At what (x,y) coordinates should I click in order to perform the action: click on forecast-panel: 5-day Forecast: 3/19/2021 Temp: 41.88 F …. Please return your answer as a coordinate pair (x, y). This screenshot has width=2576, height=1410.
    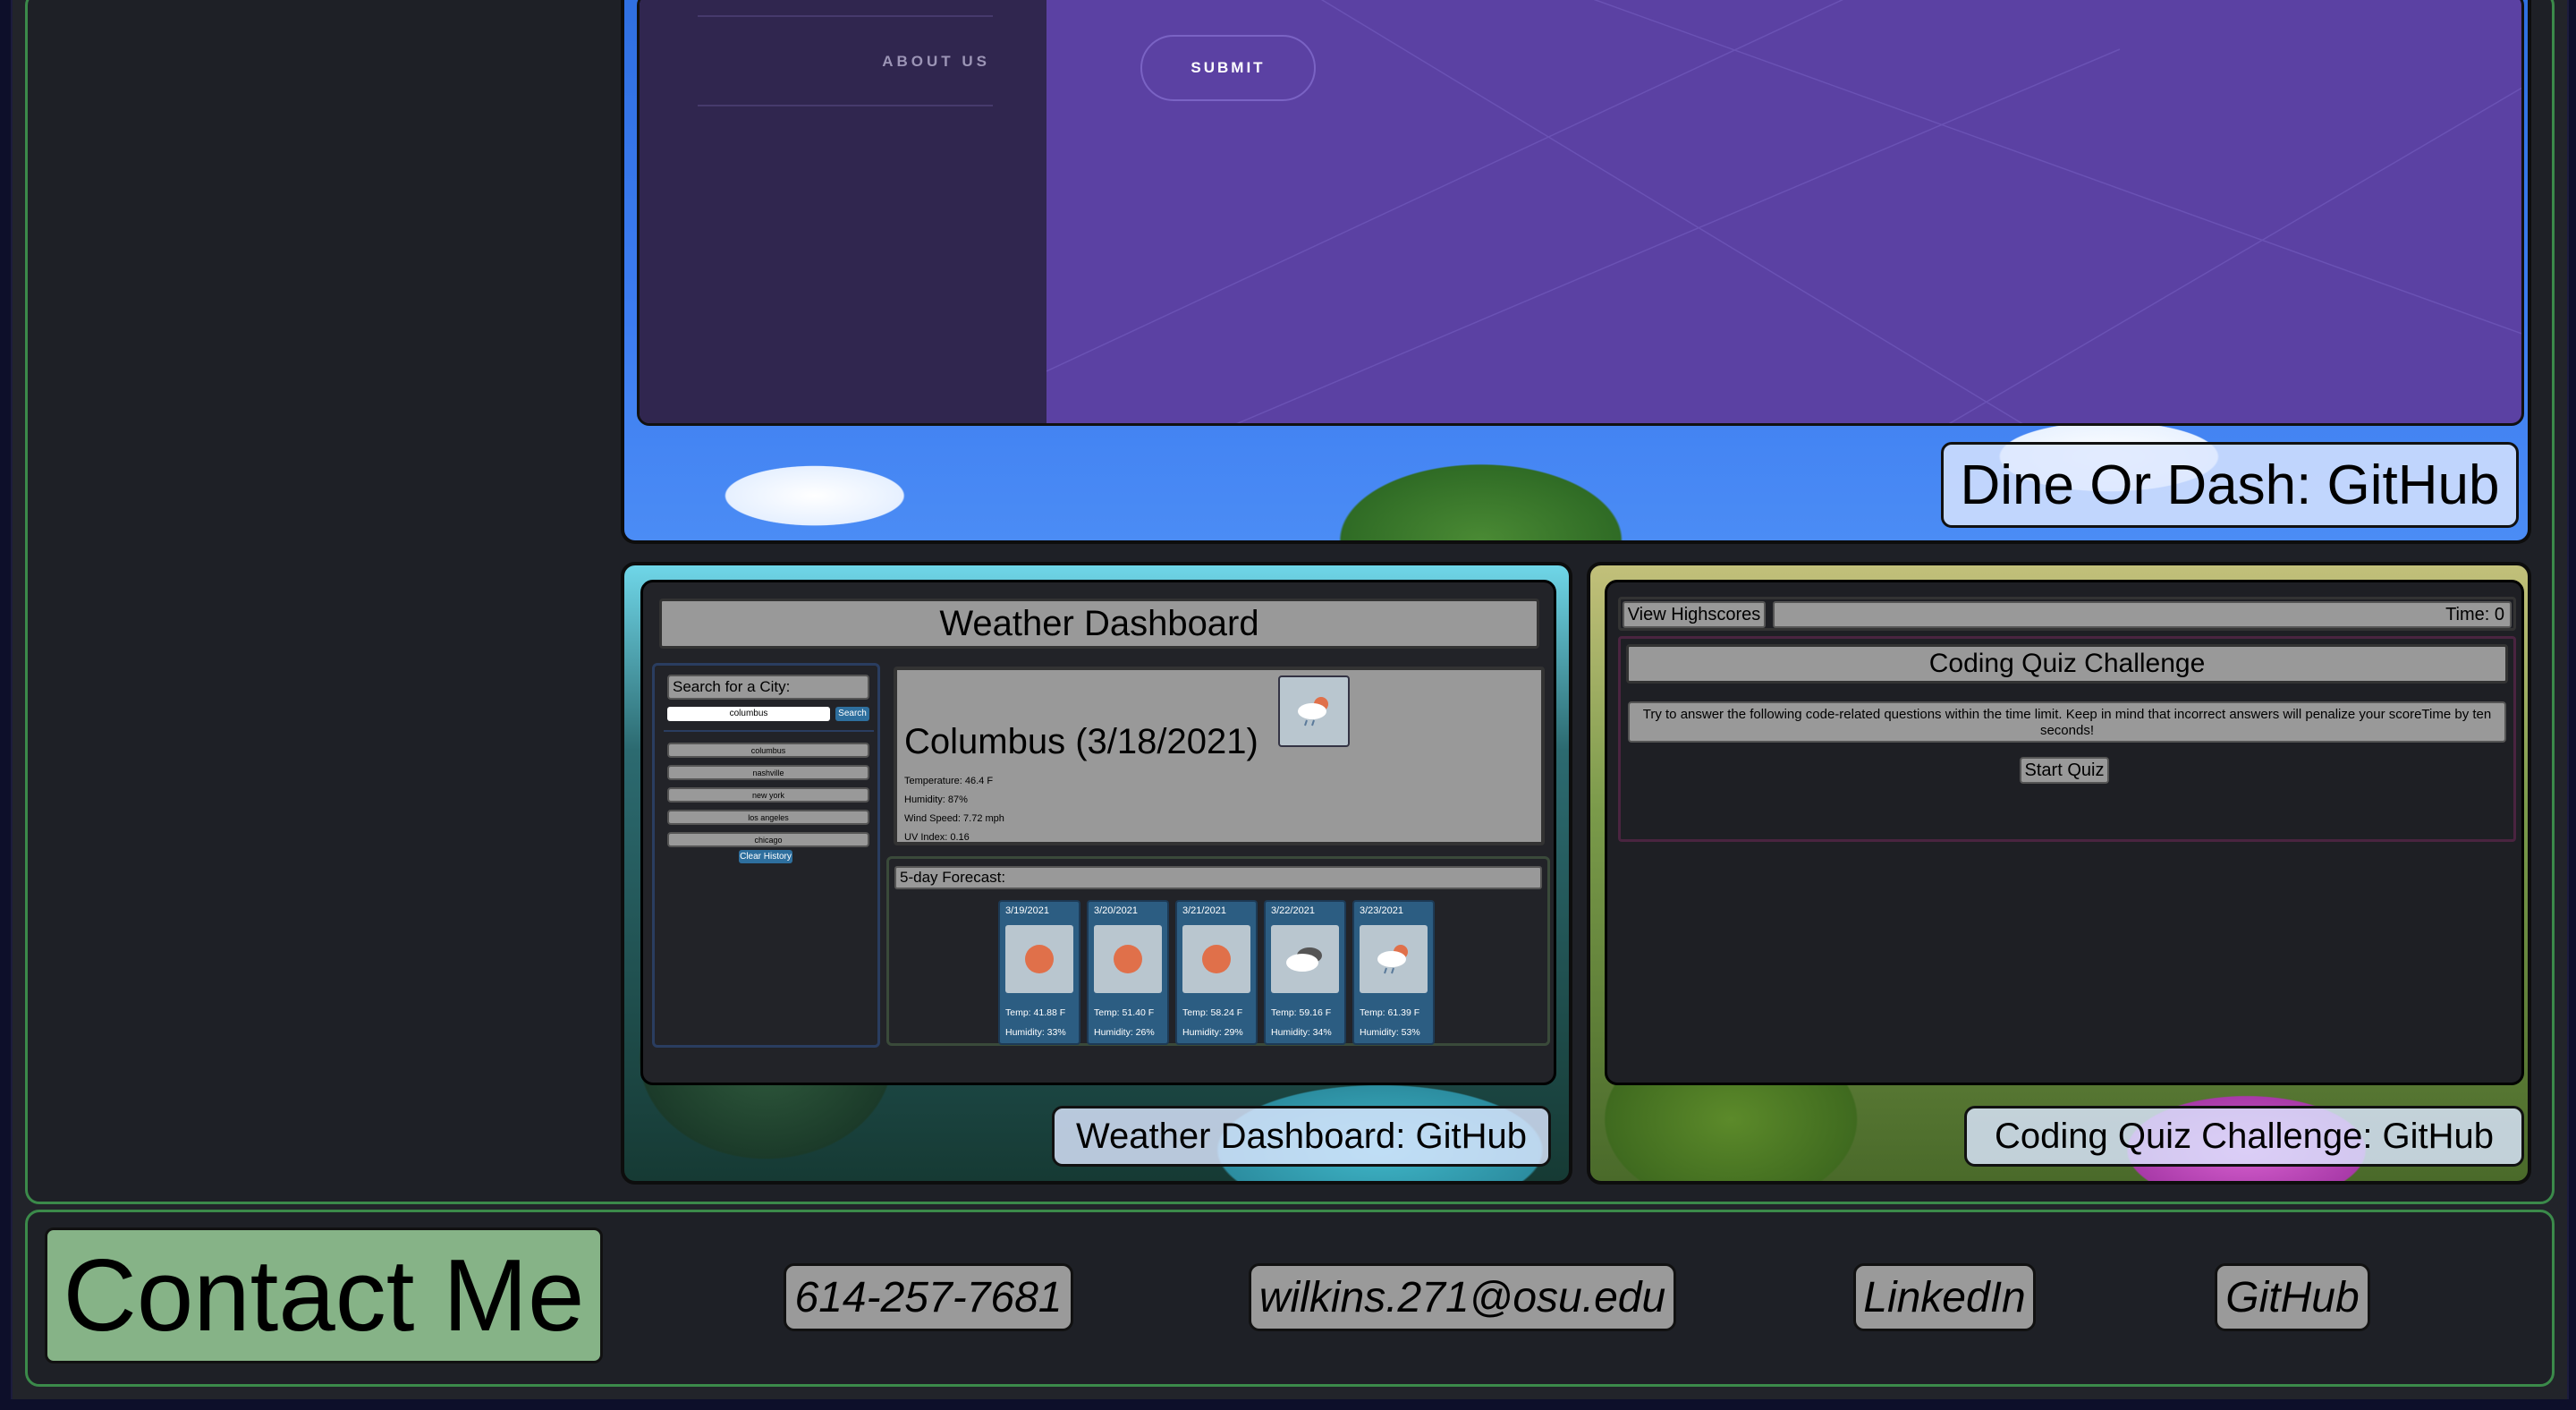
    Looking at the image, I should click on (1218, 951).